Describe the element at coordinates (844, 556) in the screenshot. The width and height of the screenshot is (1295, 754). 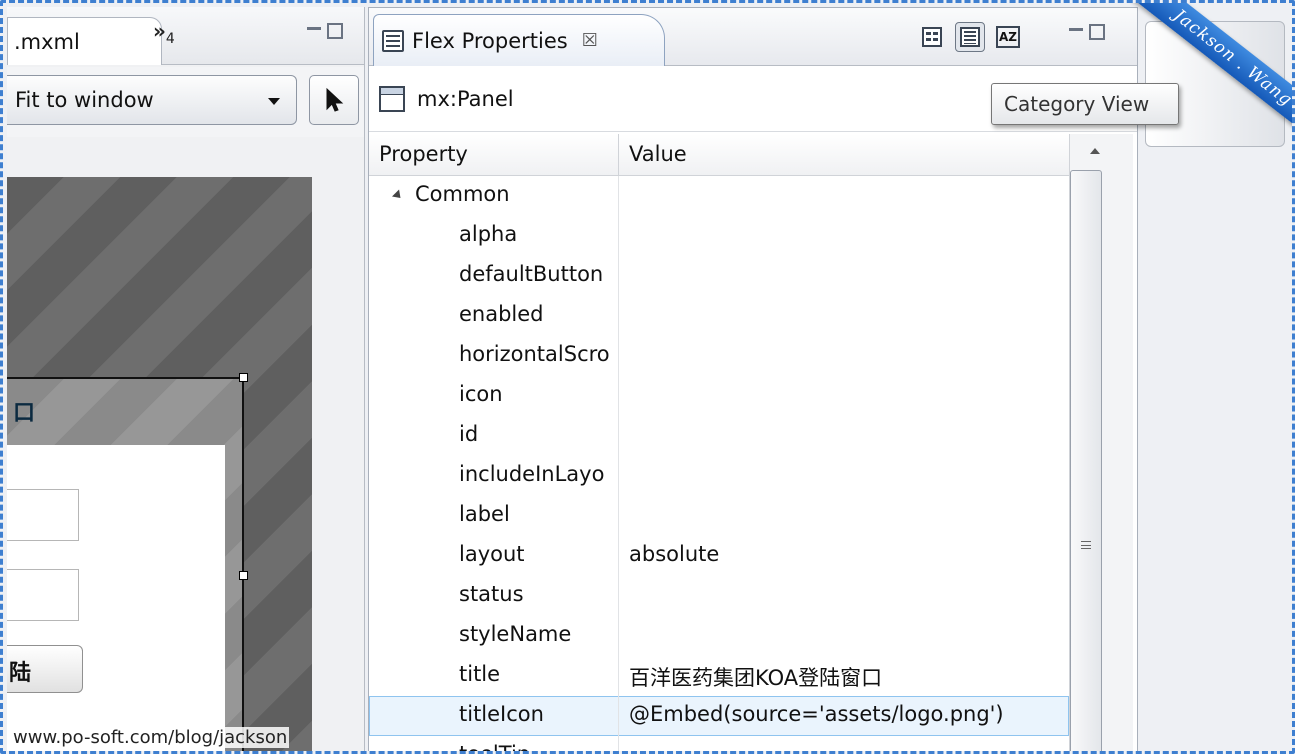
I see `property-value: absolute` at that location.